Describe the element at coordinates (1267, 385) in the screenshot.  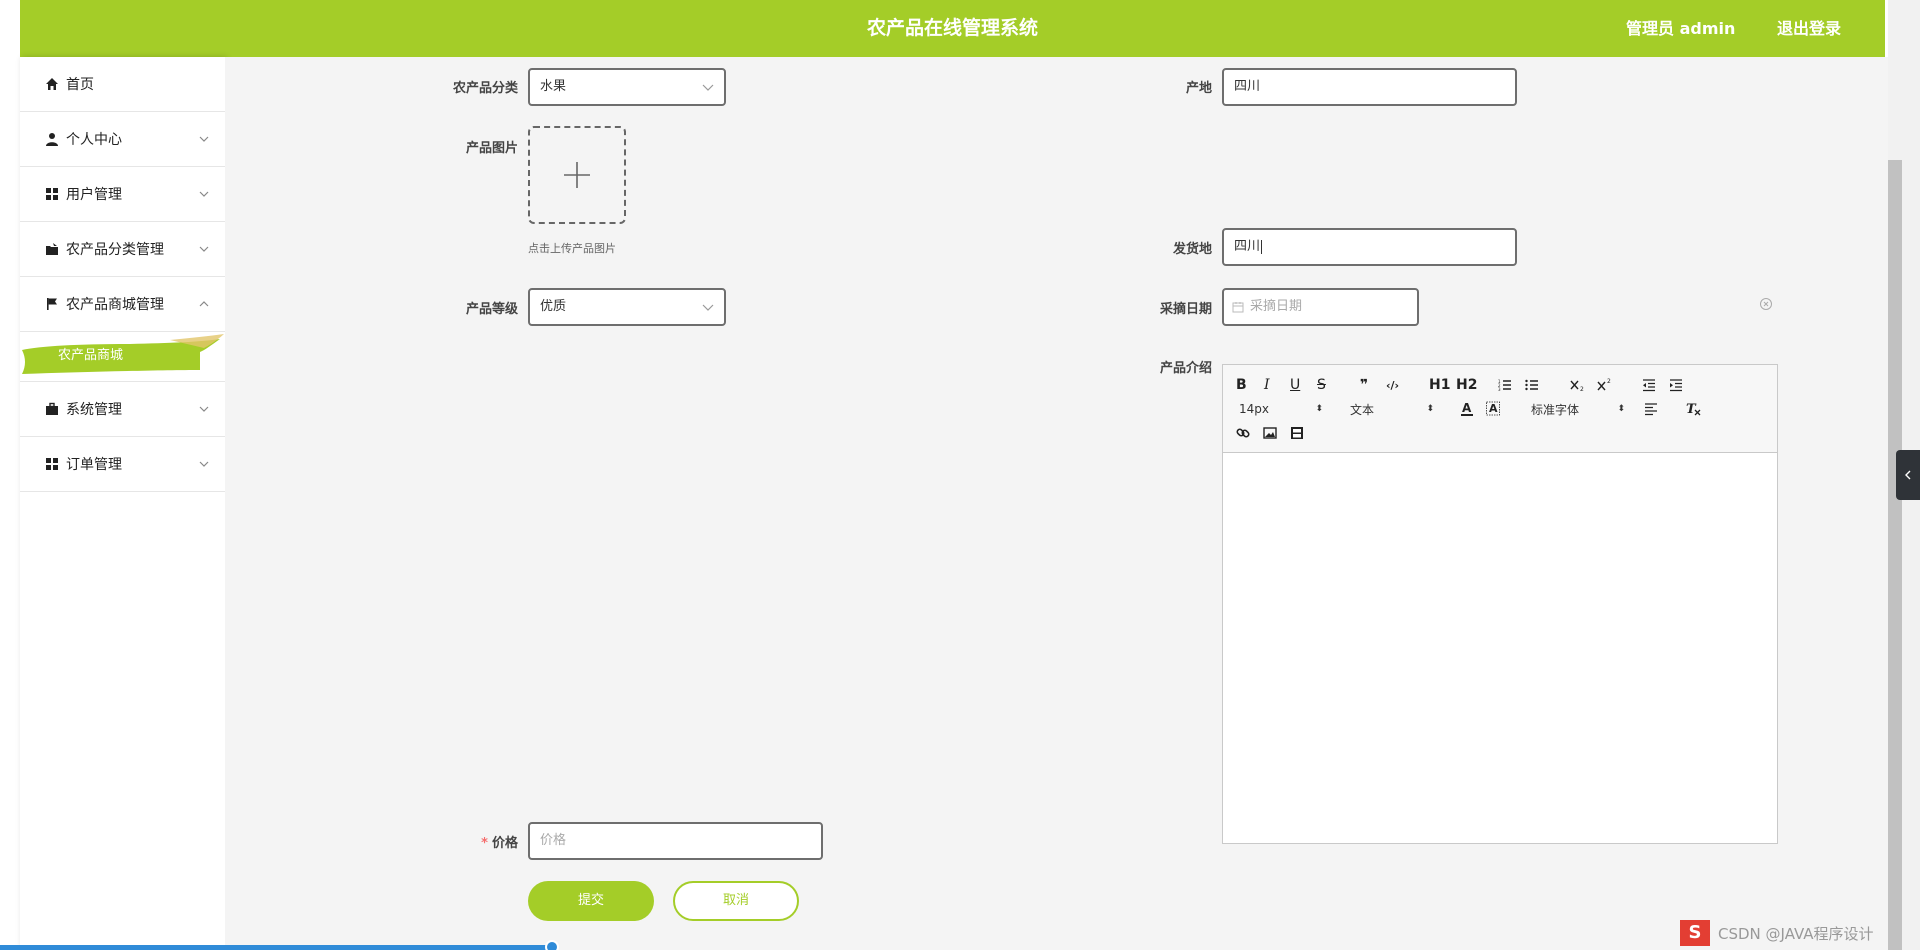
I see `italic-button: I` at that location.